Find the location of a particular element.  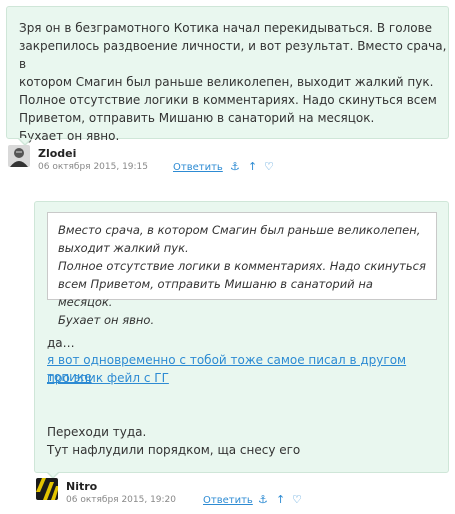

comment-text-line: Тут нафлудили порядком, ща снесу его is located at coordinates (174, 450).